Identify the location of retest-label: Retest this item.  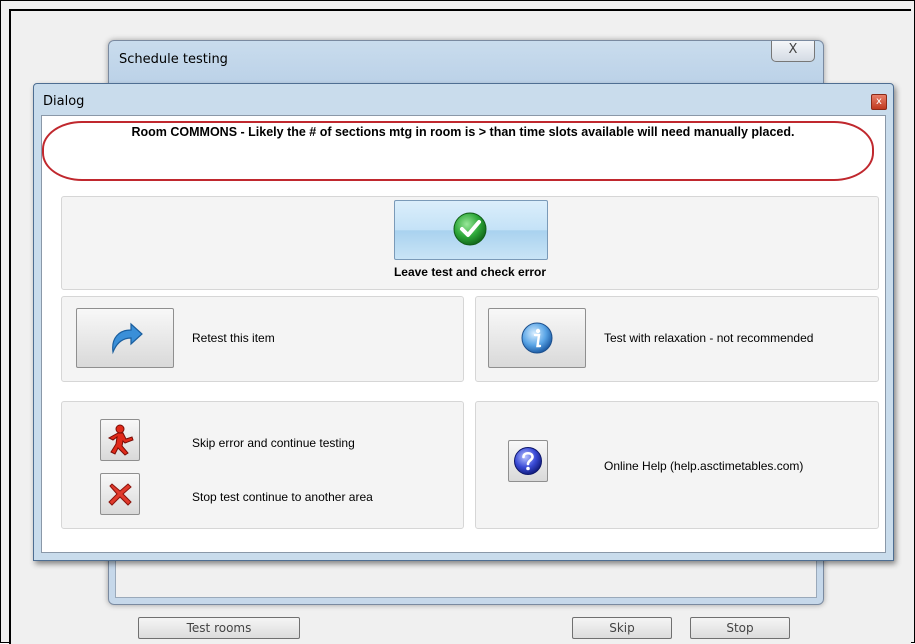
(233, 338).